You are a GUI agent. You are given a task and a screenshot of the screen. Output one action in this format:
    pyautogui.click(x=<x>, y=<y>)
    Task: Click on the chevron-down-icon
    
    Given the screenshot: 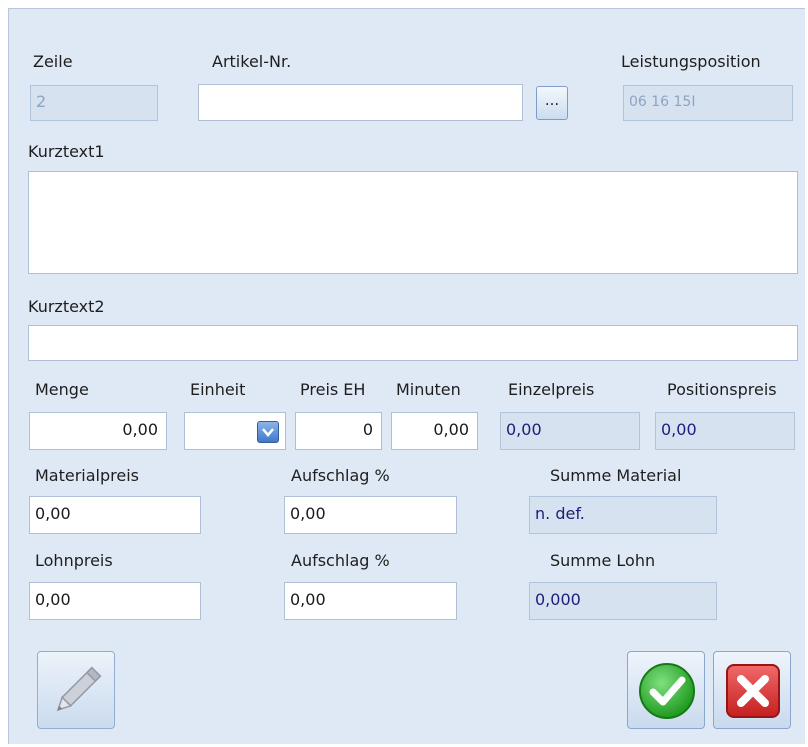 What is the action you would take?
    pyautogui.click(x=268, y=432)
    